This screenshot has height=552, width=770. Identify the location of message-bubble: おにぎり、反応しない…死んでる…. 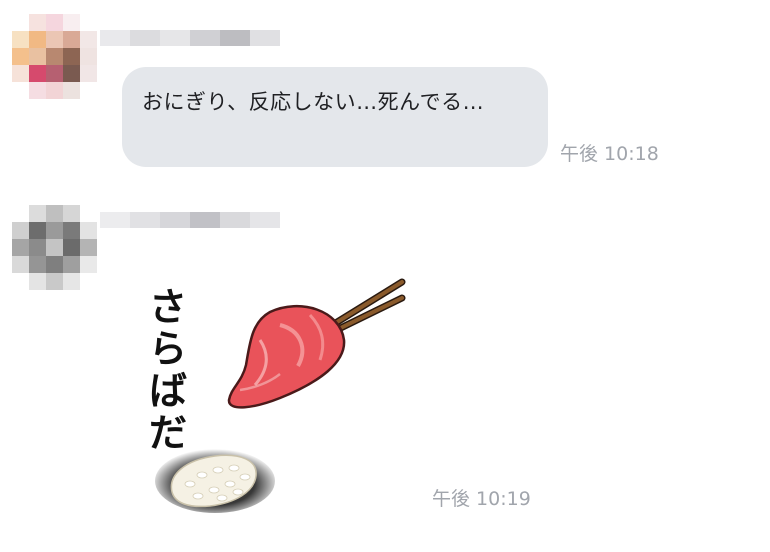
(335, 117).